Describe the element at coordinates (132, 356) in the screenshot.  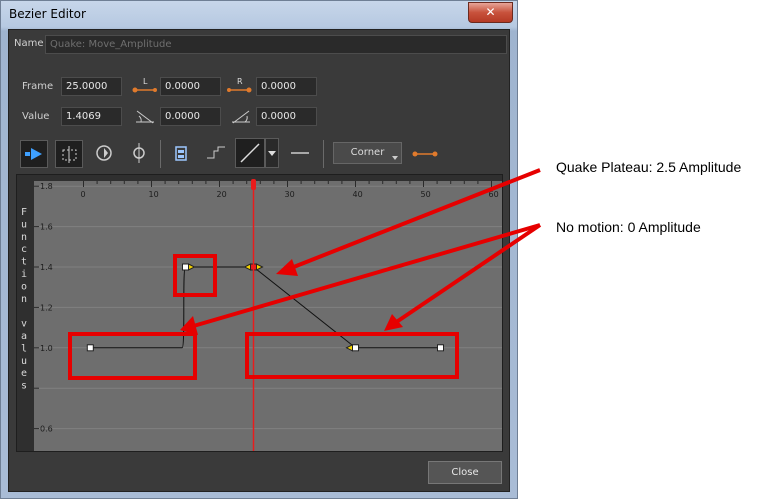
I see `left-flat-highlight-box` at that location.